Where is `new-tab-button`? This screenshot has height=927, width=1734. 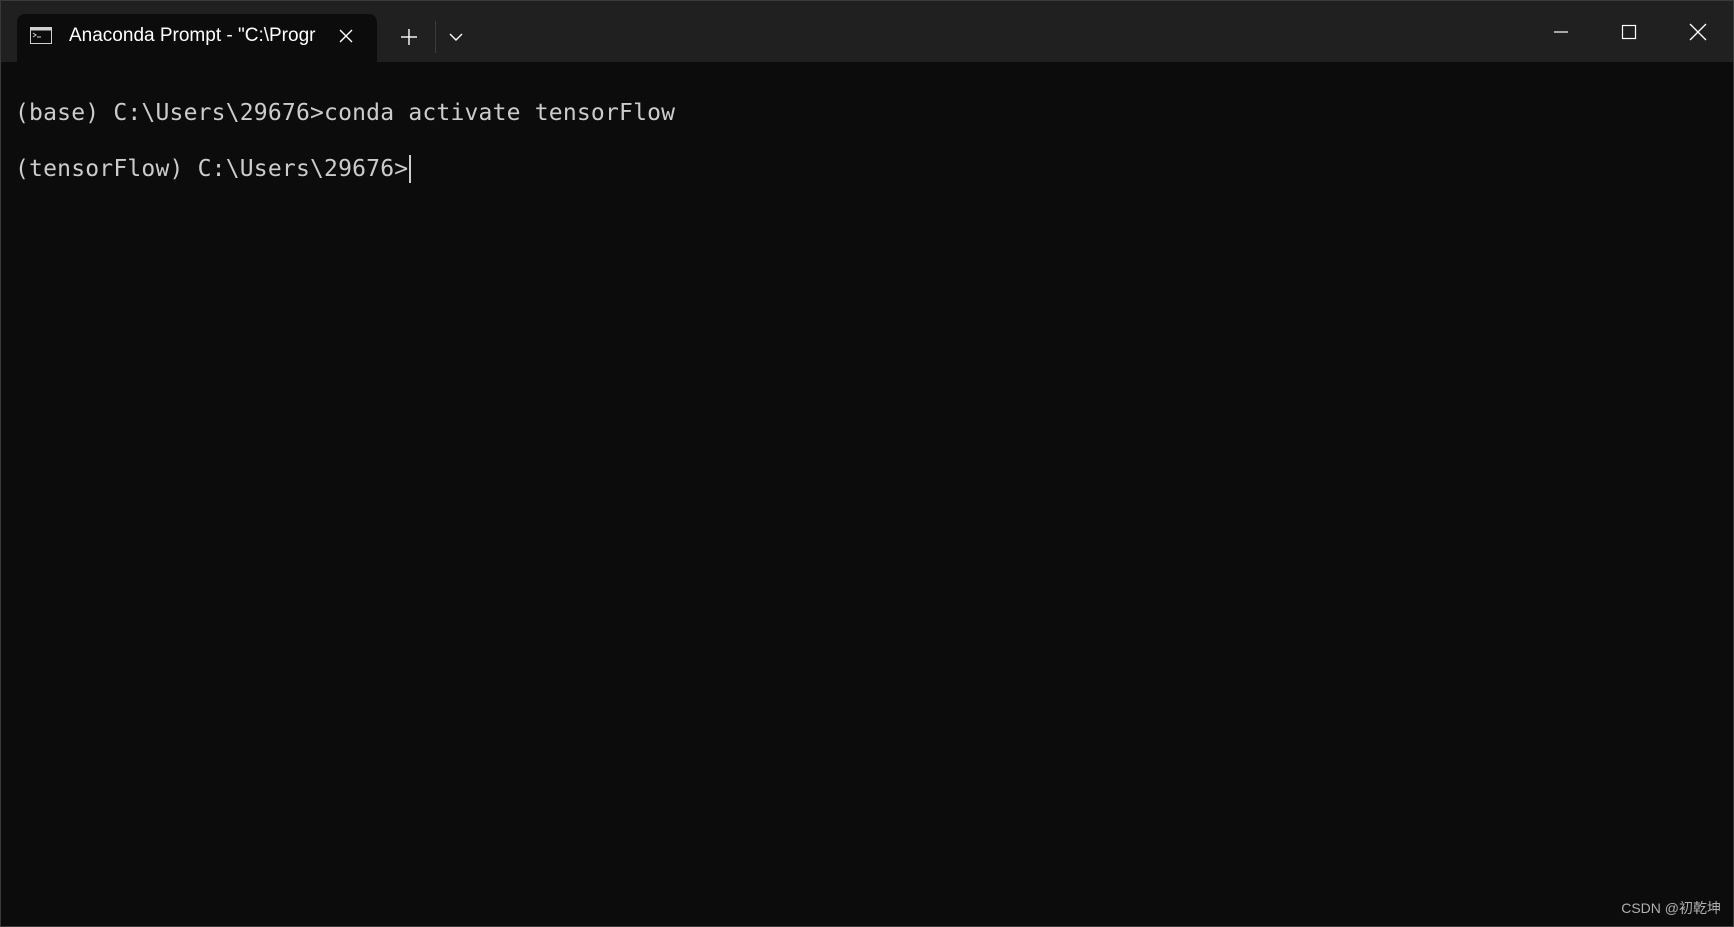
new-tab-button is located at coordinates (409, 37).